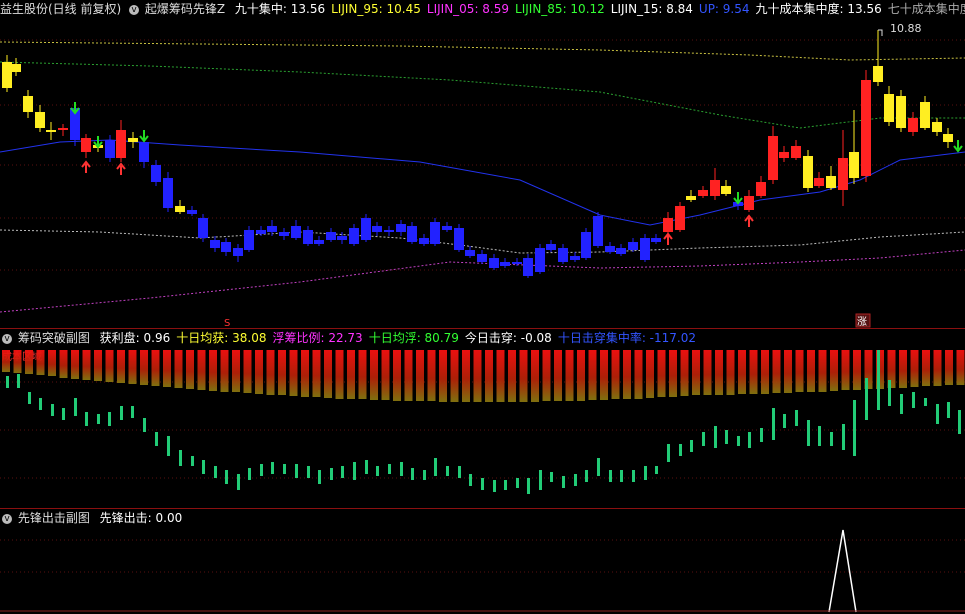 Image resolution: width=965 pixels, height=614 pixels. What do you see at coordinates (958, 146) in the screenshot?
I see `sell-arrow-icon` at bounding box center [958, 146].